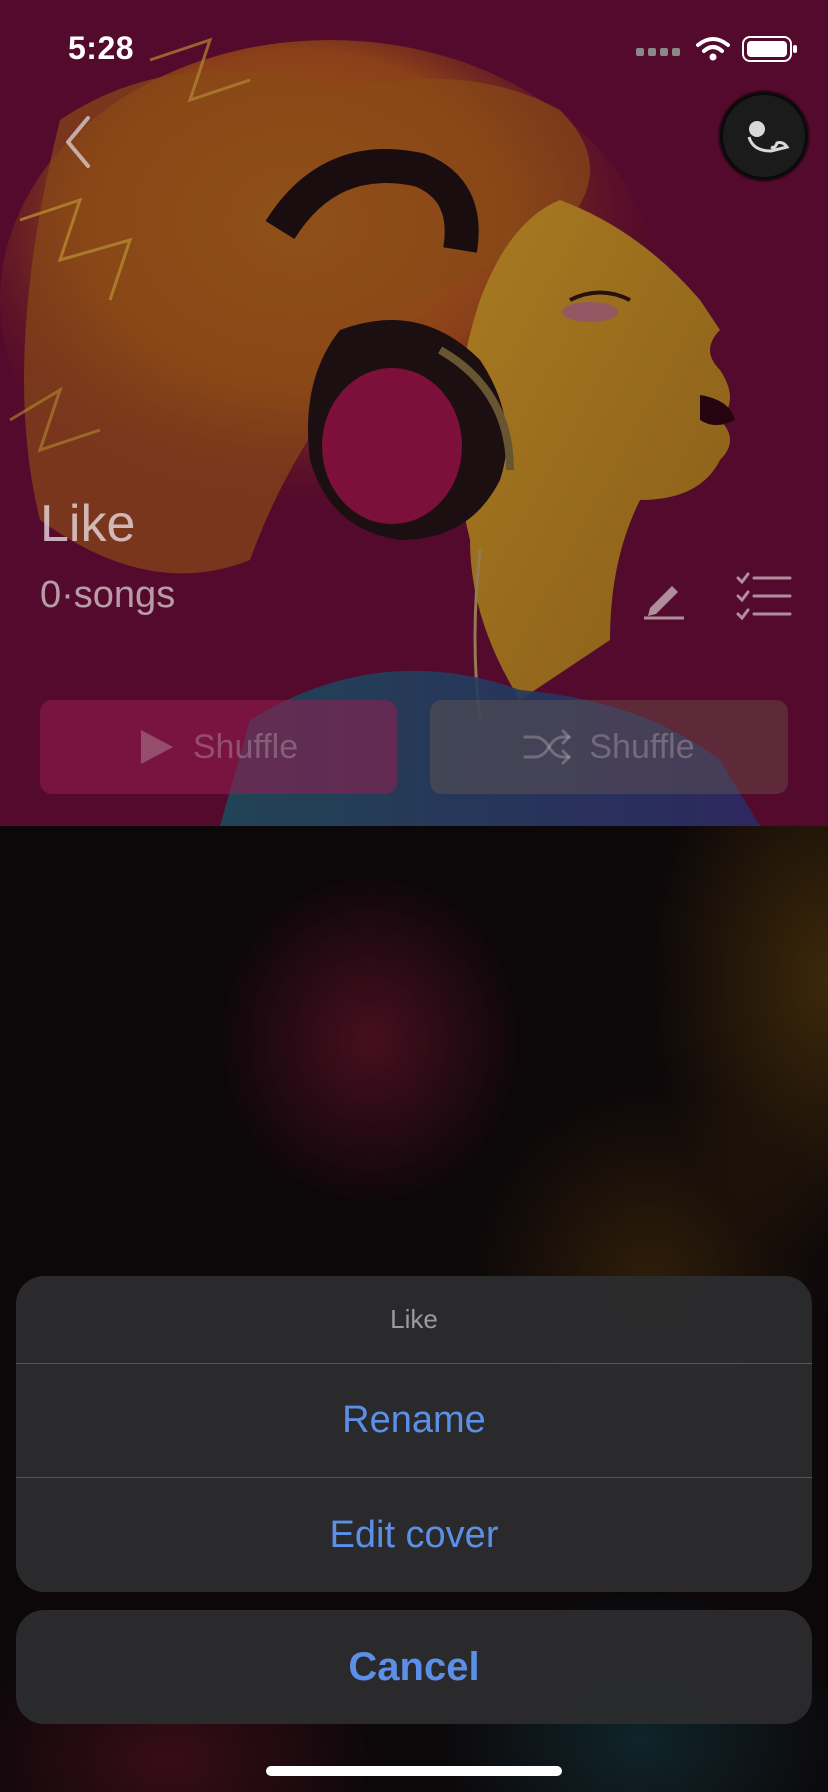 This screenshot has width=828, height=1792. I want to click on shuffle-button-label: Shuffle, so click(642, 746).